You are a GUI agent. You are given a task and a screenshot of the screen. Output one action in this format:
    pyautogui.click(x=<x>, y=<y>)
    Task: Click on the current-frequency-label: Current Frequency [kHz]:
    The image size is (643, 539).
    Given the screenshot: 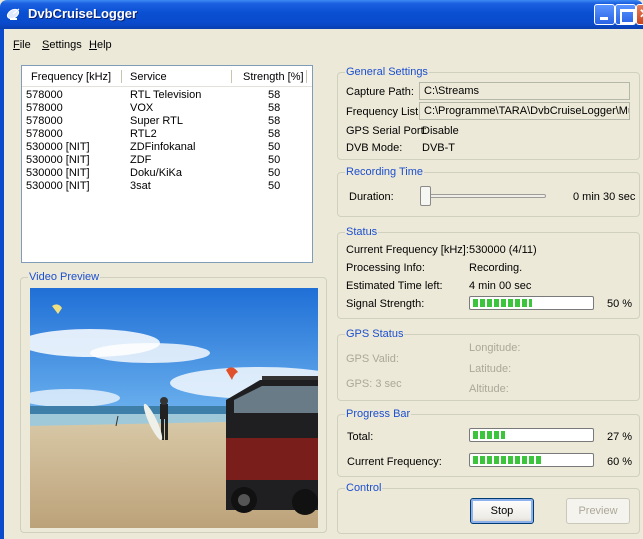 What is the action you would take?
    pyautogui.click(x=407, y=250)
    